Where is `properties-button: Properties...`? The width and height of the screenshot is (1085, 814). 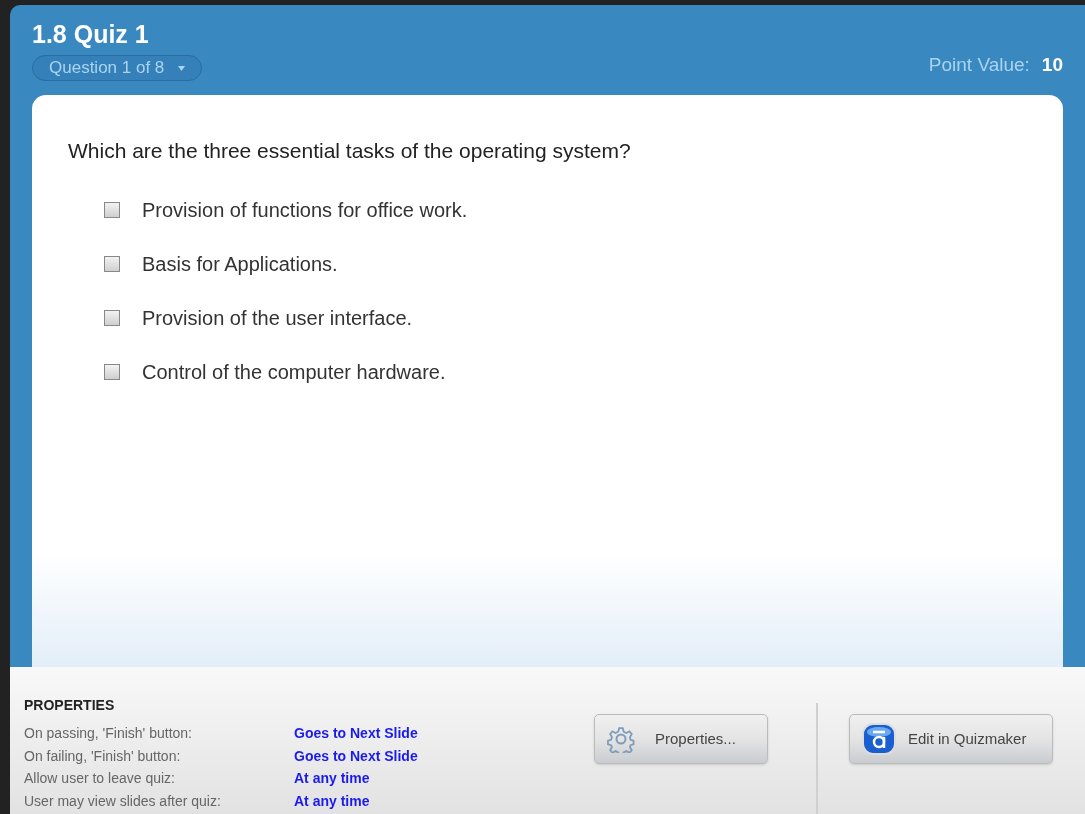
properties-button: Properties... is located at coordinates (681, 739).